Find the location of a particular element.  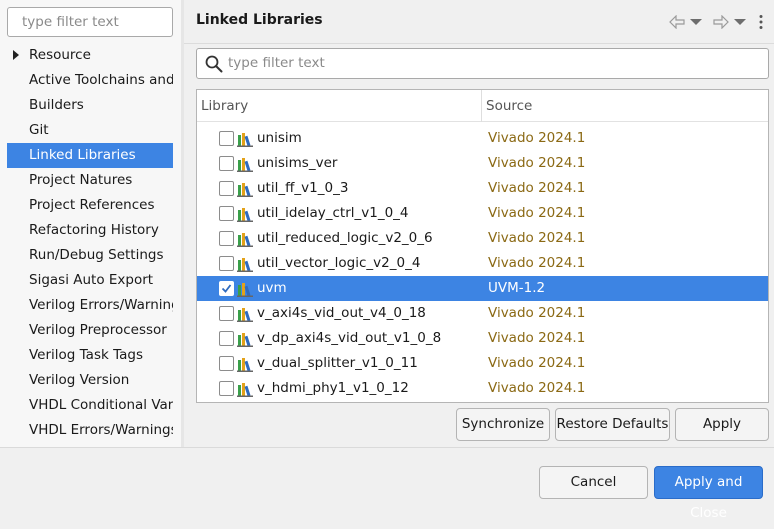

library-name: util_ff_v1_0_3 is located at coordinates (303, 188).